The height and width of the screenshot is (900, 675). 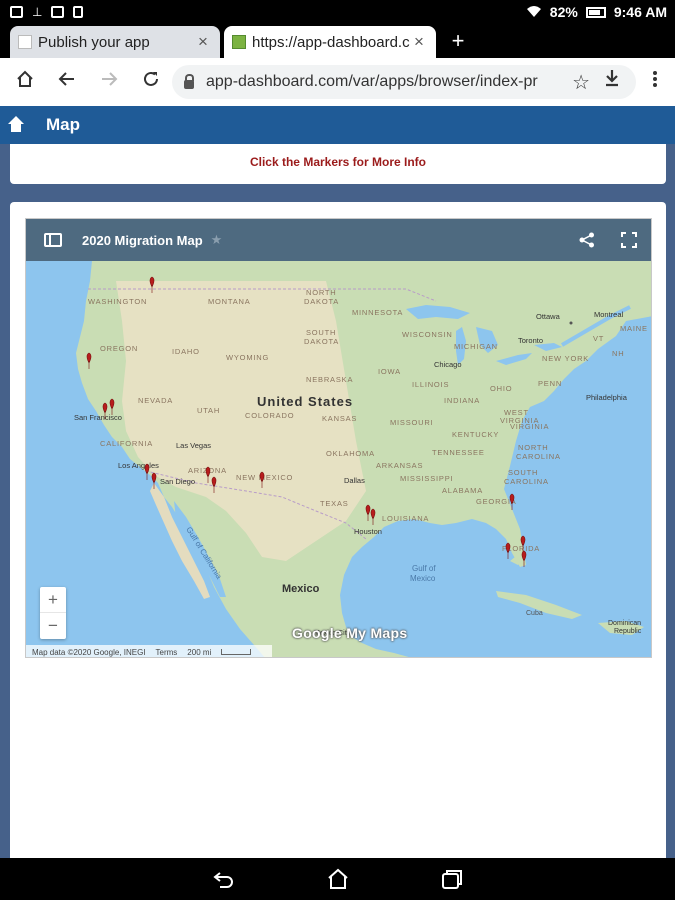 What do you see at coordinates (598, 338) in the screenshot?
I see `label-vt: VT` at bounding box center [598, 338].